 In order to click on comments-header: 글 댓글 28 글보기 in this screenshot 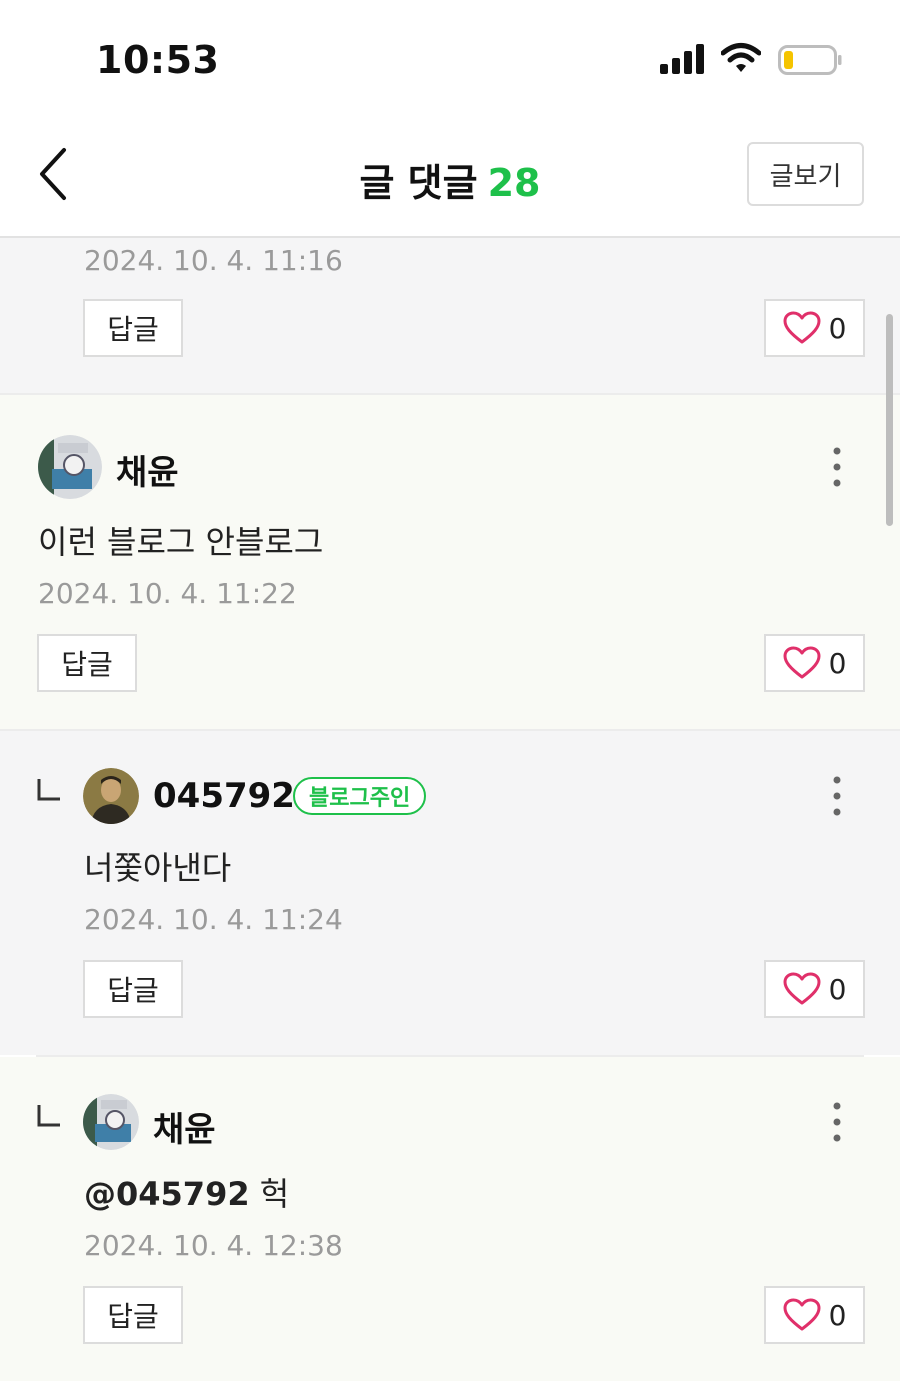, I will do `click(450, 178)`.